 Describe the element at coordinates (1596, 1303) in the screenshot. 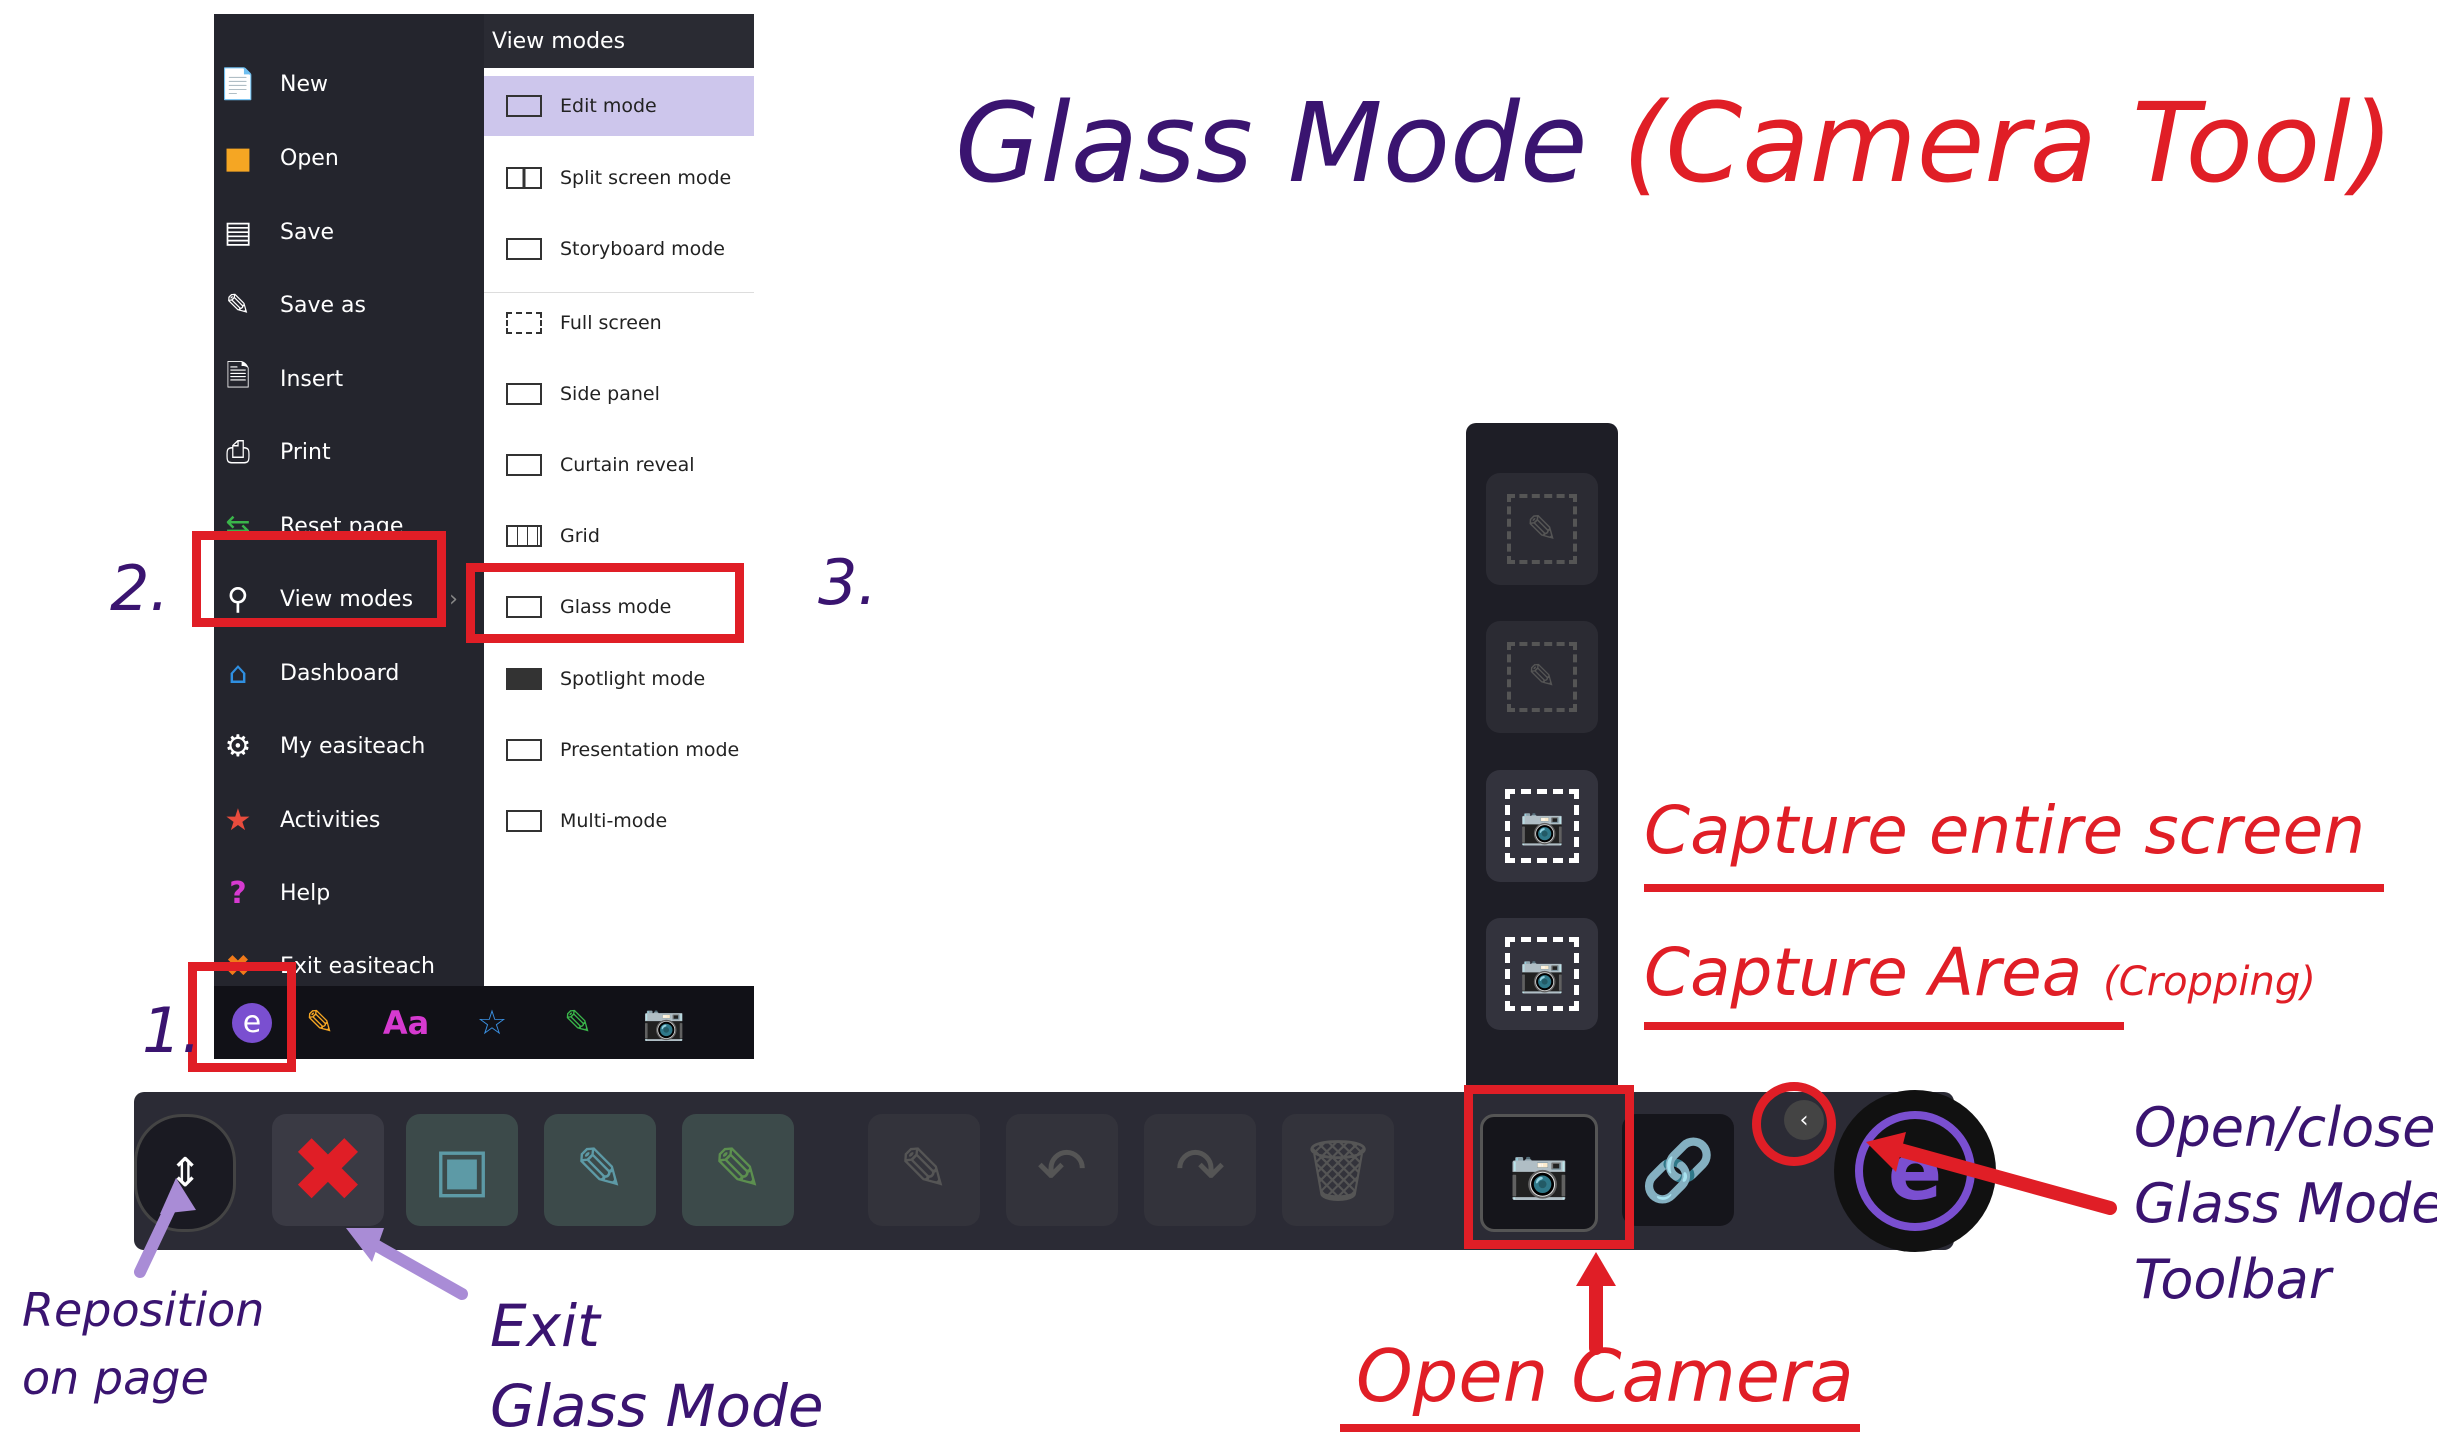

I see `open-camera-arrow` at that location.